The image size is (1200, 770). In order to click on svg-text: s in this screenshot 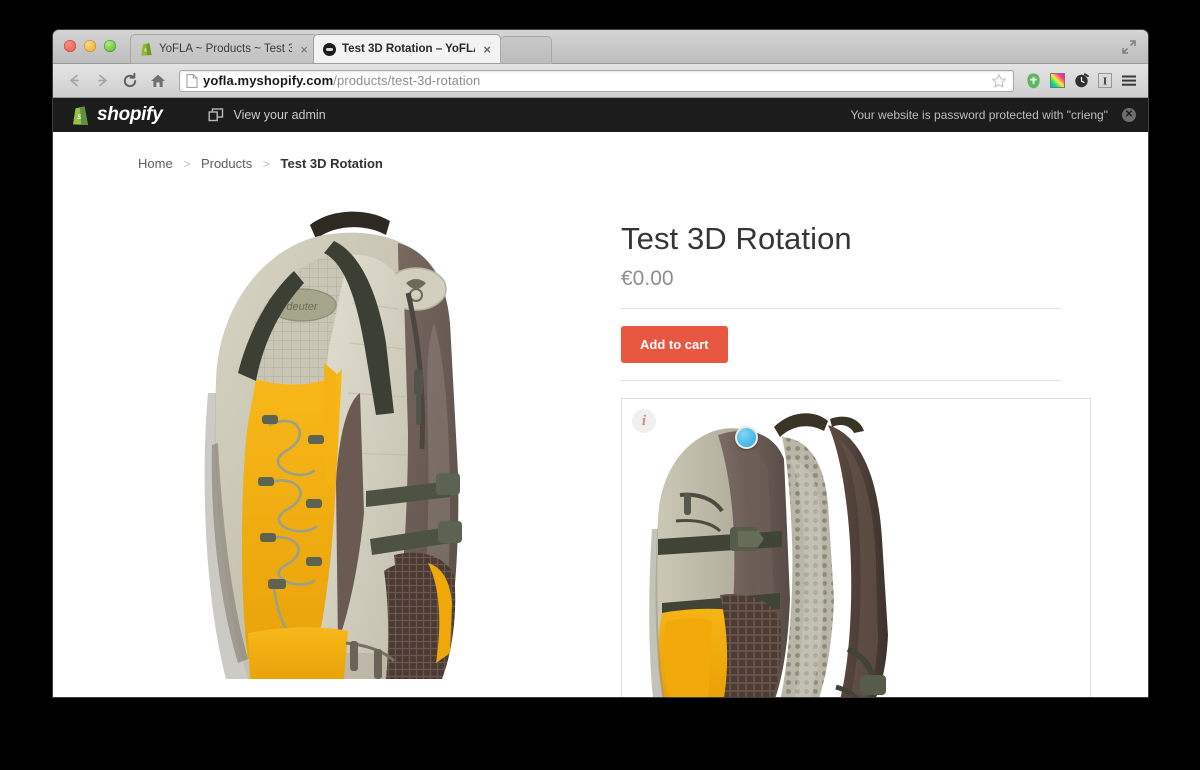, I will do `click(79, 116)`.